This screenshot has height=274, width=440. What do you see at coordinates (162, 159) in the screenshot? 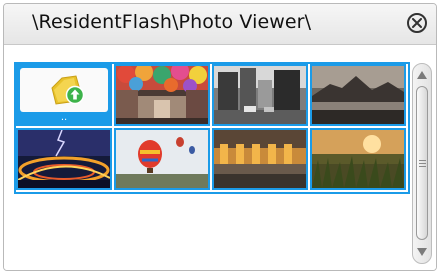
I see `thumbnail-hot-air-balloons` at bounding box center [162, 159].